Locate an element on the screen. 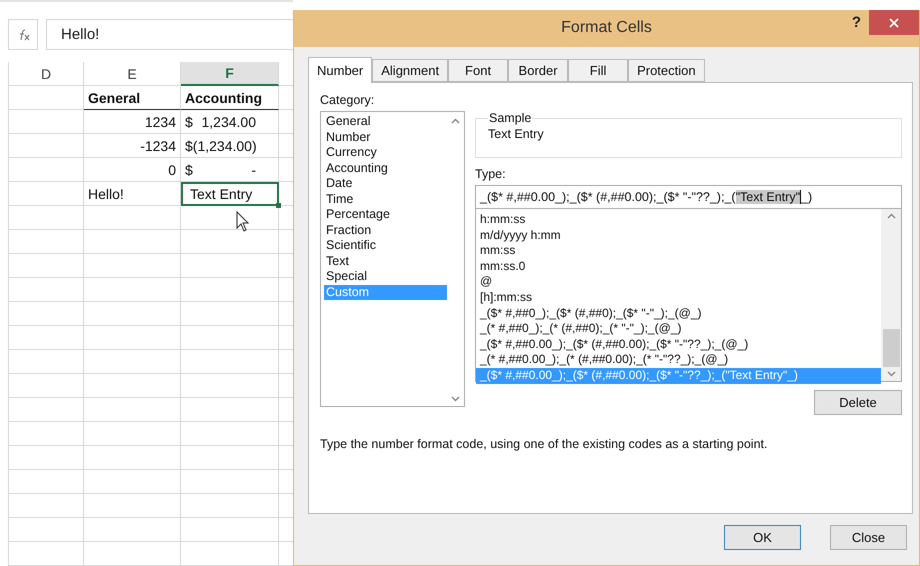  delete-button: Delete is located at coordinates (858, 402).